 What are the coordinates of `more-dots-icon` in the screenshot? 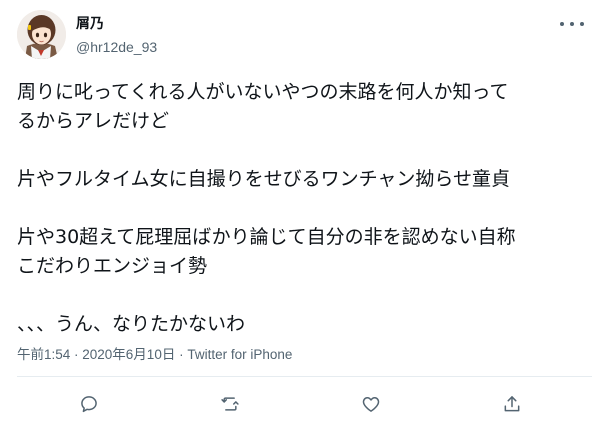 It's located at (572, 24).